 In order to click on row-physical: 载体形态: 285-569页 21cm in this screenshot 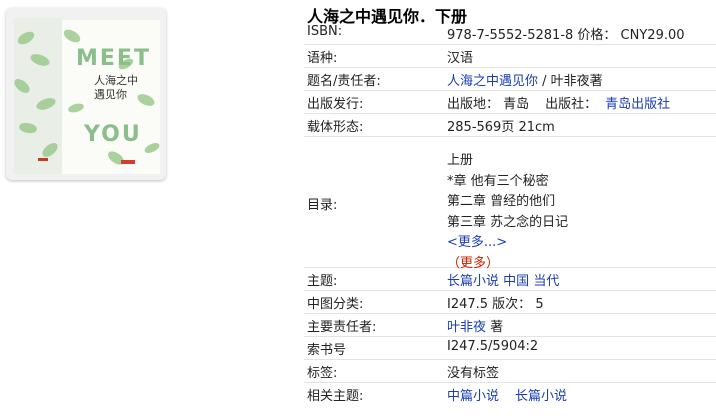, I will do `click(510, 125)`.